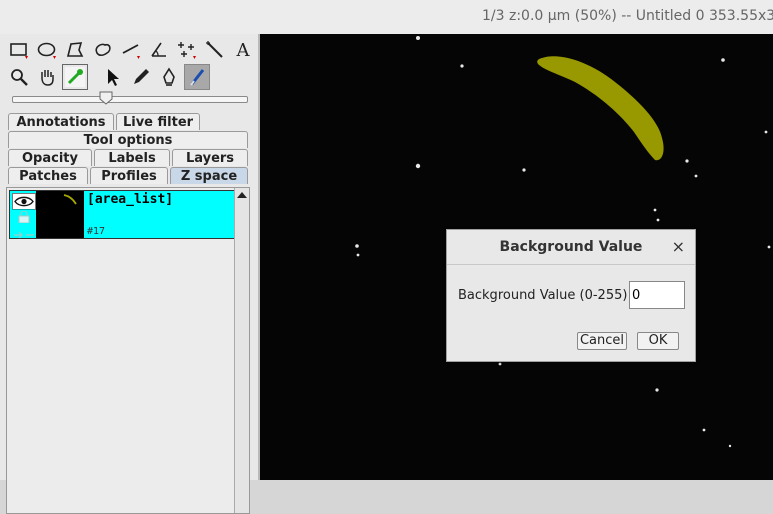  I want to click on layer-row: [area_list] #17, so click(122, 214).